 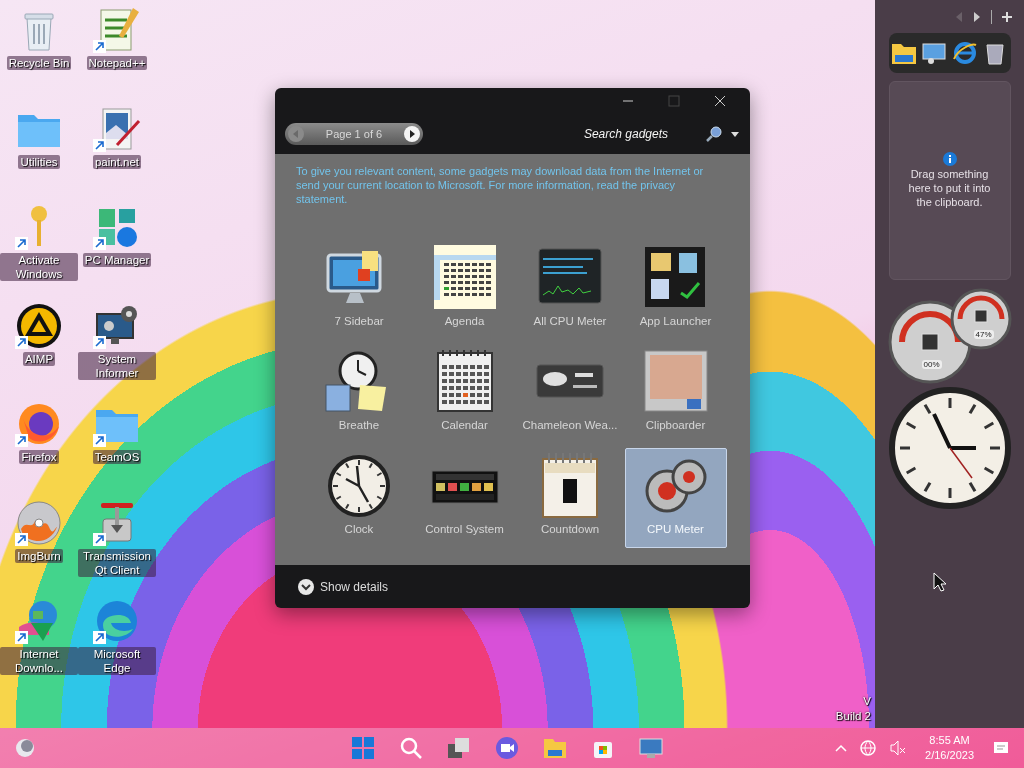 I want to click on gadget-tile: Breathe, so click(x=359, y=394).